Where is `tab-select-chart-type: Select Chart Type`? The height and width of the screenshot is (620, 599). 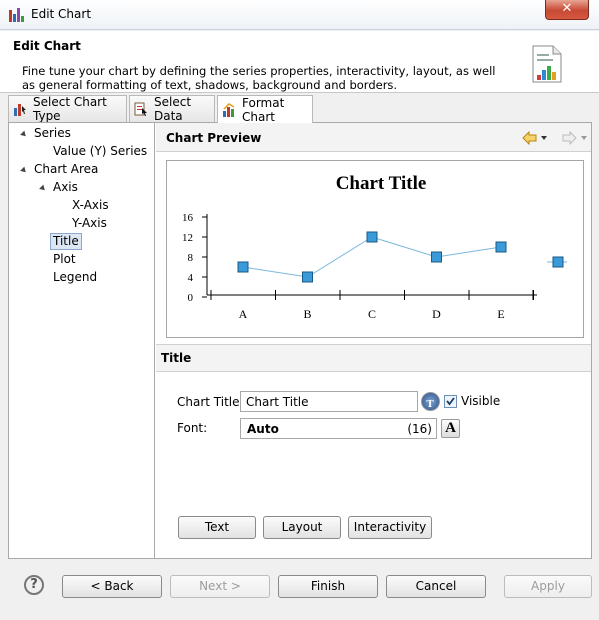
tab-select-chart-type: Select Chart Type is located at coordinates (67, 109).